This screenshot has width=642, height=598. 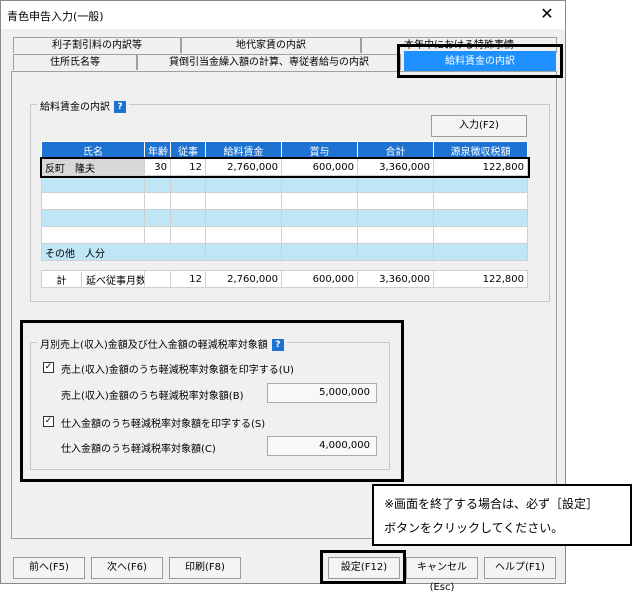 I want to click on close-icon: ✕, so click(x=547, y=13).